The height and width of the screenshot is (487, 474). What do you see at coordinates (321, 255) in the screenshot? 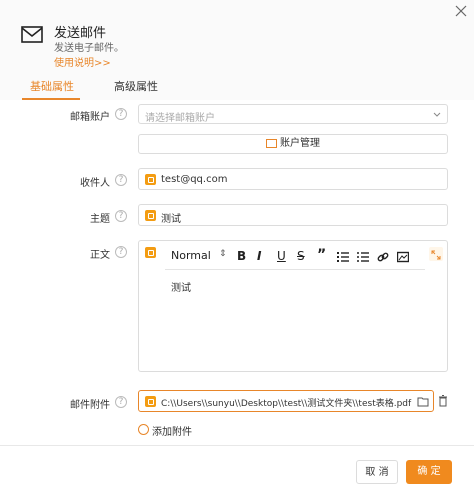
I see `quote-button: ”` at bounding box center [321, 255].